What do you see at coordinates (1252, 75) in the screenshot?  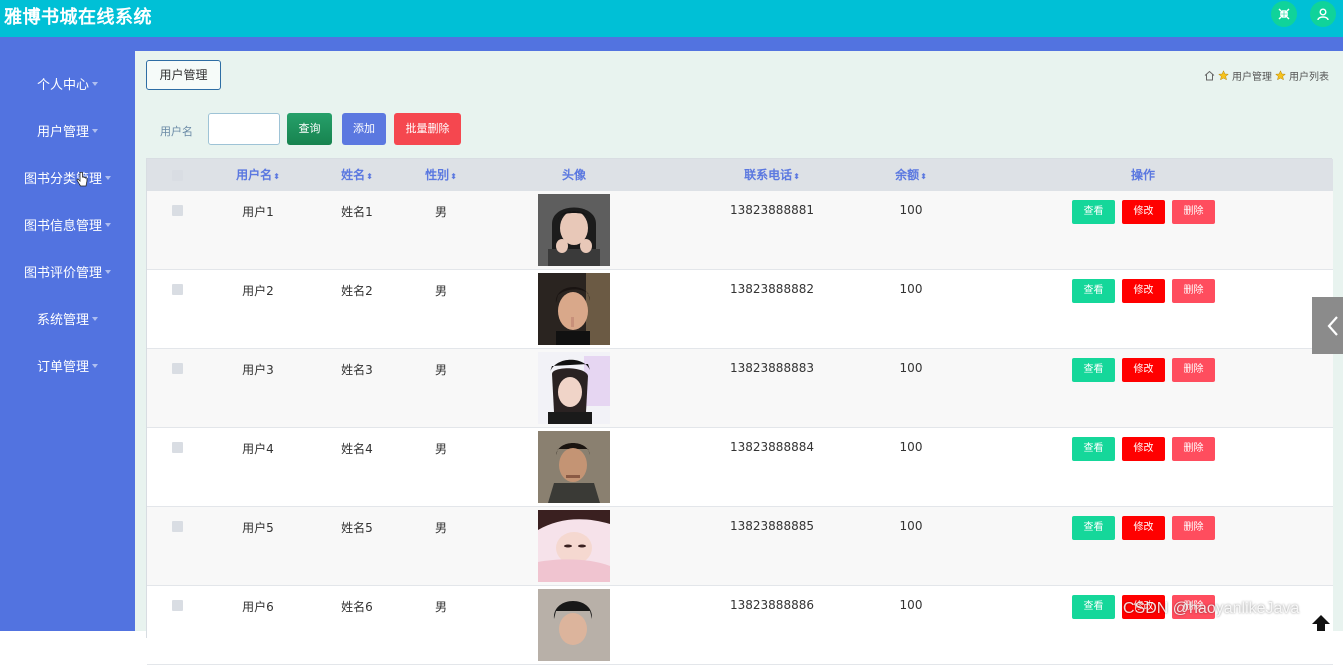 I see `breadcrumb-level1: 用户管理` at bounding box center [1252, 75].